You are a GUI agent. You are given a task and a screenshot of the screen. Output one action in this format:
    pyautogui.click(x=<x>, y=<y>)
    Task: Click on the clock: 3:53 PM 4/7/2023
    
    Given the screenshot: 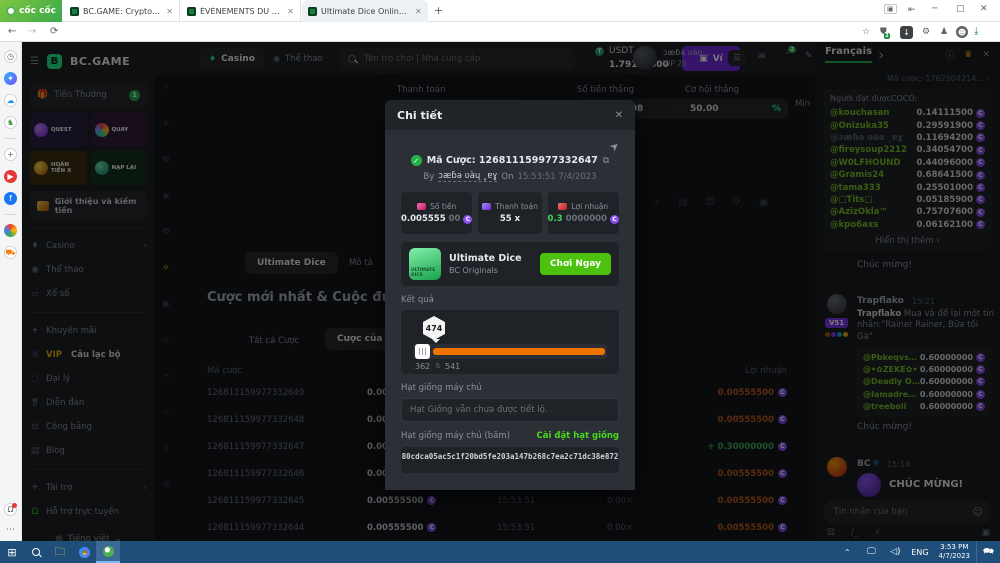 What is the action you would take?
    pyautogui.click(x=954, y=552)
    